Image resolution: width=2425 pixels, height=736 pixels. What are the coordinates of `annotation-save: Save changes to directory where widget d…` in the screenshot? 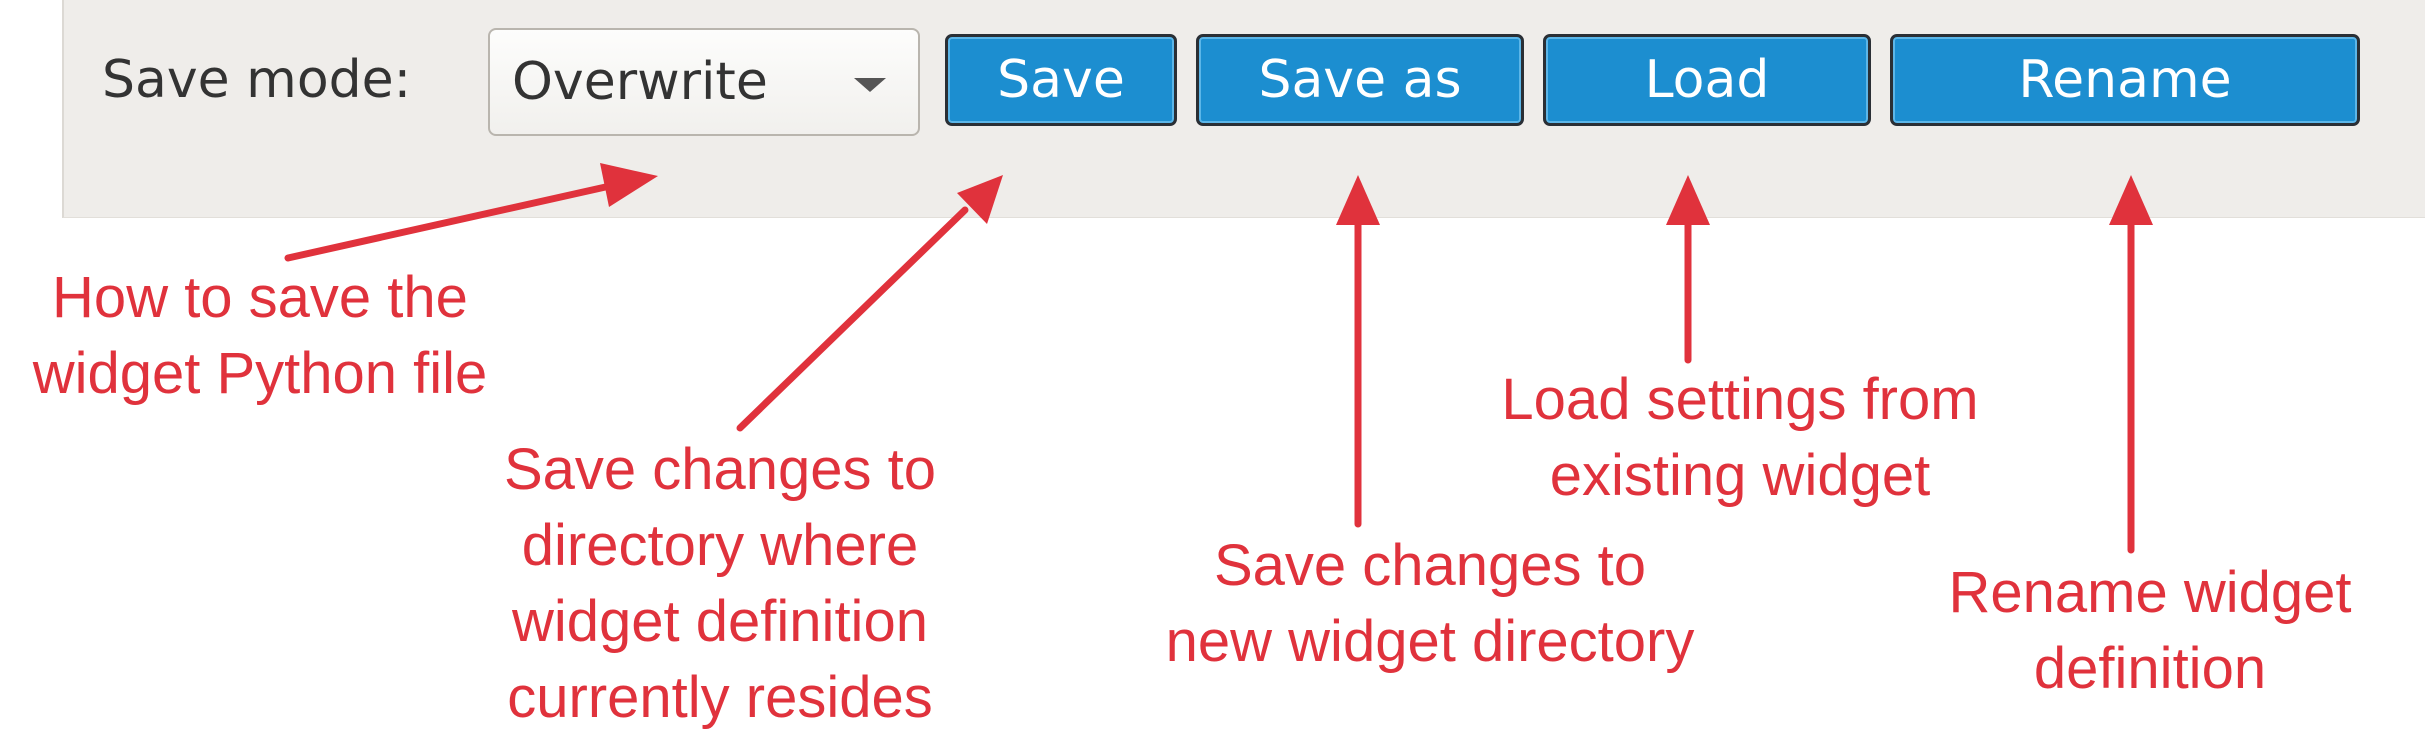 It's located at (720, 583).